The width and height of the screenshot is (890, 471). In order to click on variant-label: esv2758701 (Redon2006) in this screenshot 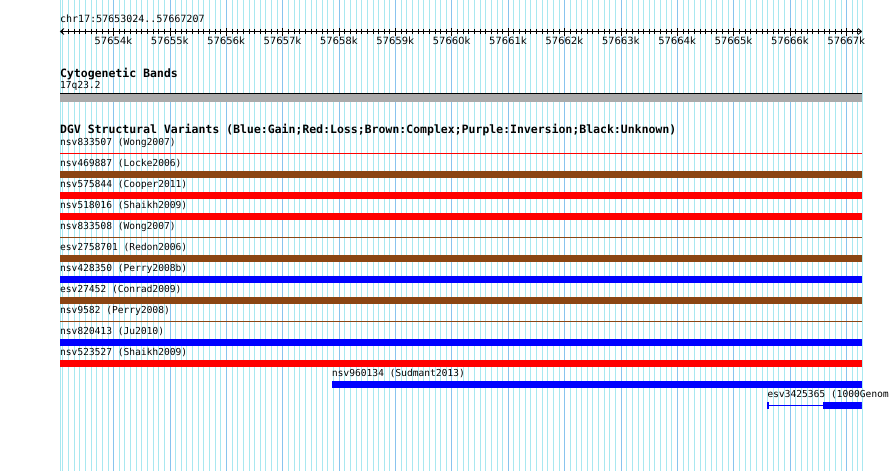, I will do `click(124, 248)`.